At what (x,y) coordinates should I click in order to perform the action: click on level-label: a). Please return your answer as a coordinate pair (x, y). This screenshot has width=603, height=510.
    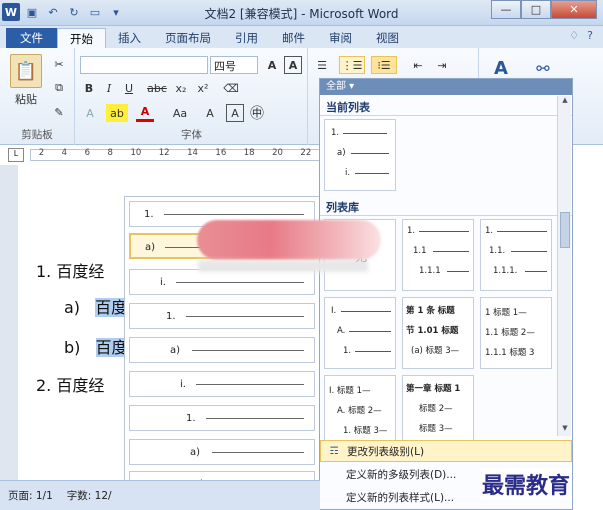
    Looking at the image, I should click on (195, 452).